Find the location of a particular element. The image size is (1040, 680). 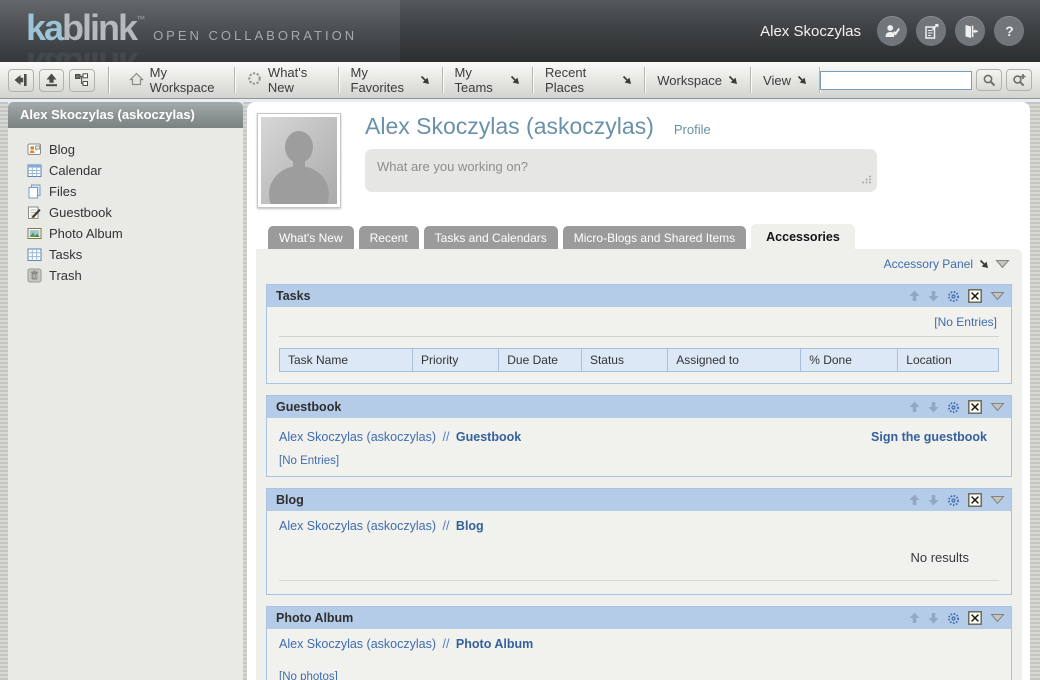

resize-grip-icon is located at coordinates (866, 180).